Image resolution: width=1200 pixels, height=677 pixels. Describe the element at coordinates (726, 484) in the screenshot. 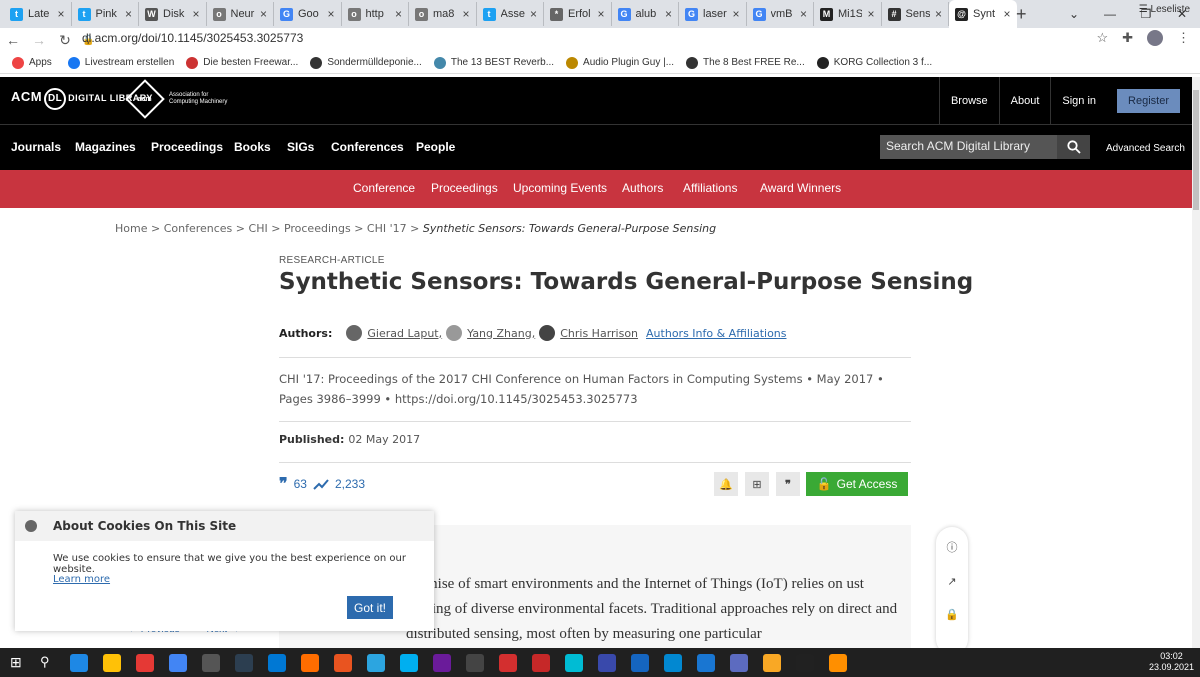

I see `alert-bell-button: 🔔` at that location.